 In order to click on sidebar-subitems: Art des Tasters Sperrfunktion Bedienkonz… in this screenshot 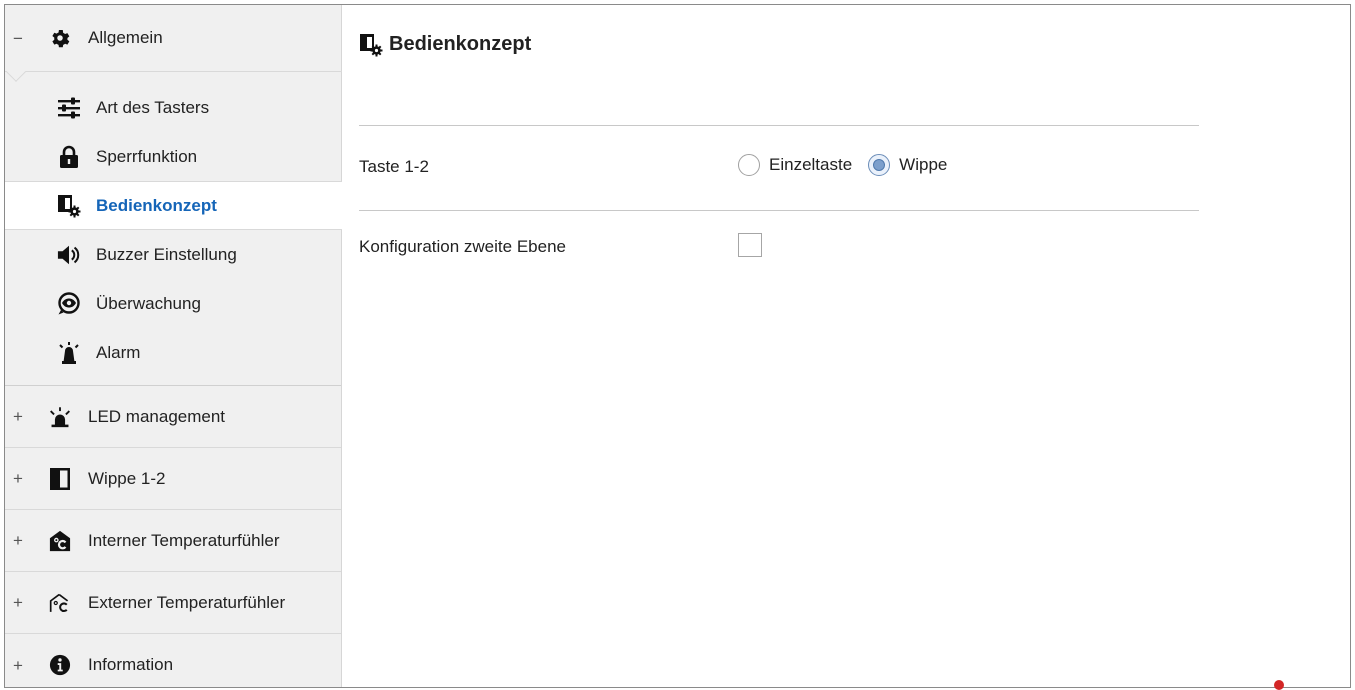, I will do `click(173, 228)`.